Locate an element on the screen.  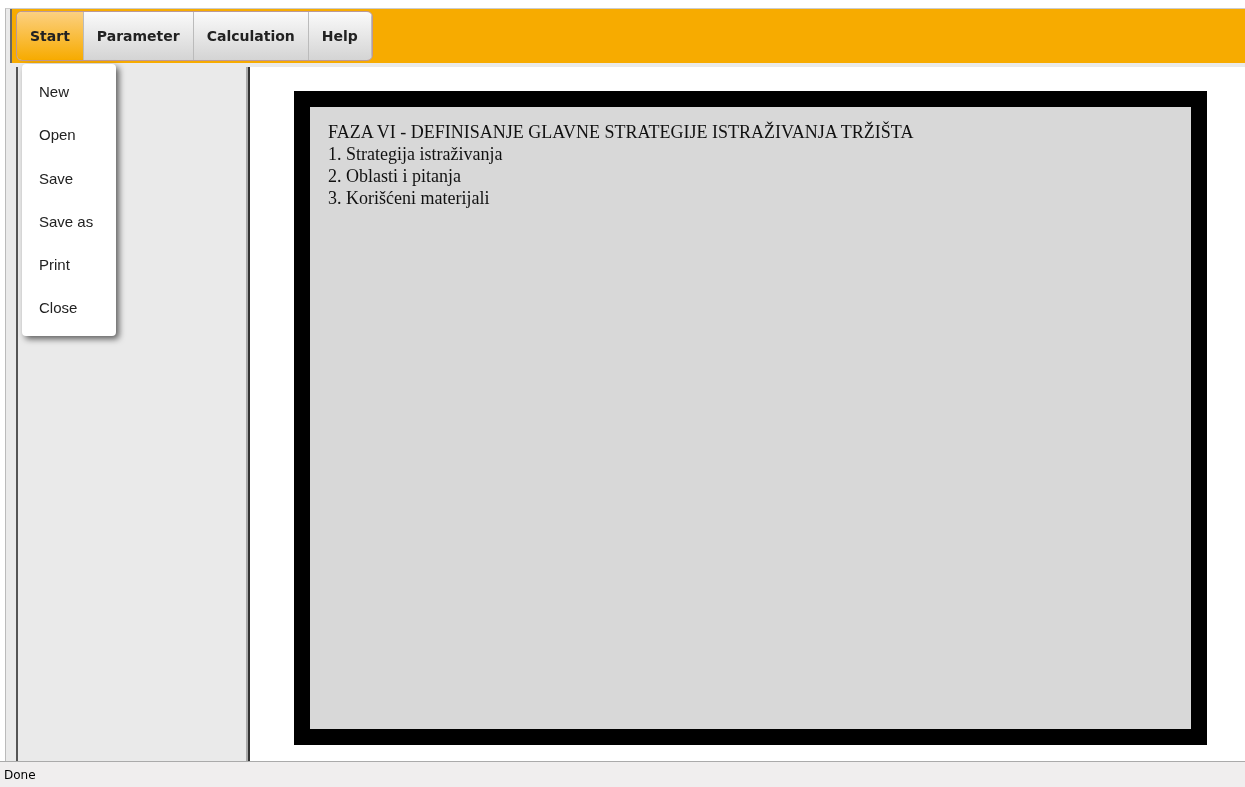
menu-item: Save as is located at coordinates (69, 221).